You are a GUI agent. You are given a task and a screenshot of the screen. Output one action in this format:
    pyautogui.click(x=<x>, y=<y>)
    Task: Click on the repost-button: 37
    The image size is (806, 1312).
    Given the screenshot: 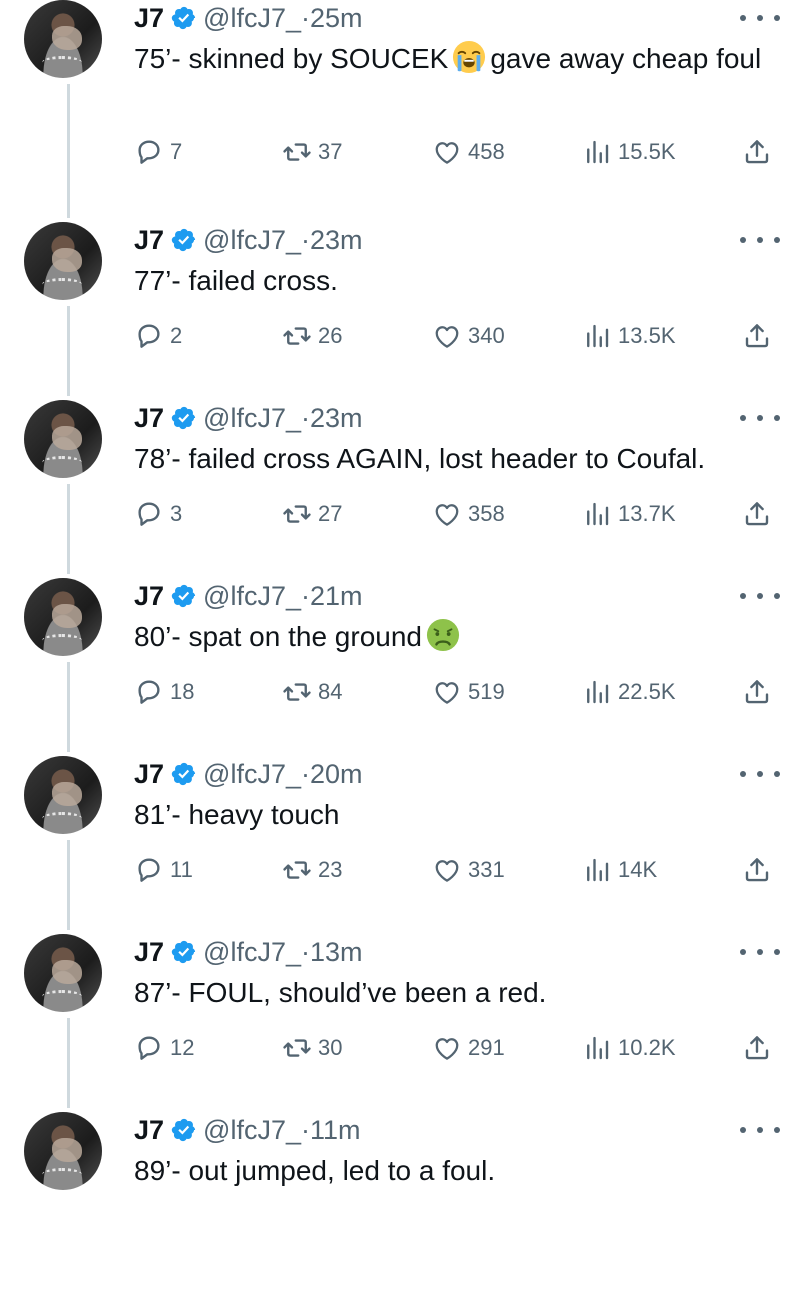 What is the action you would take?
    pyautogui.click(x=312, y=152)
    